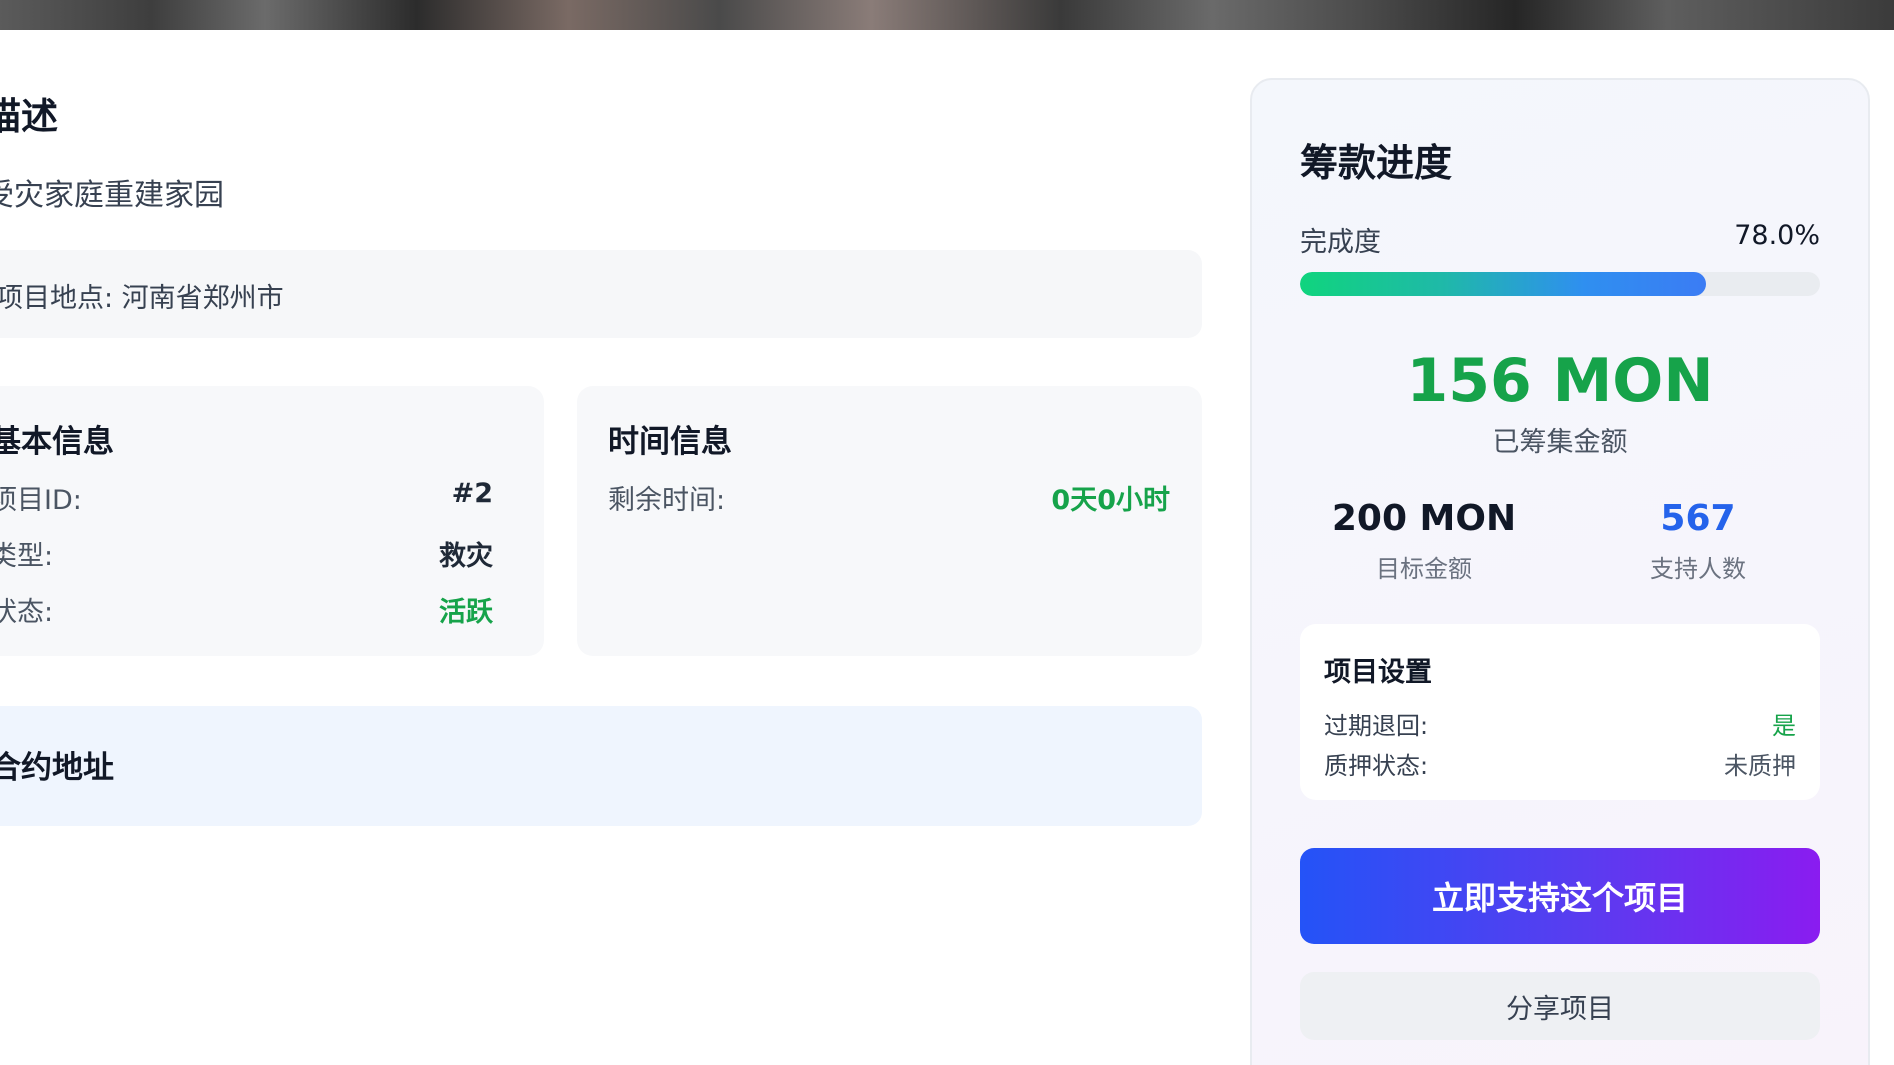  I want to click on goal-amount: 200 MON, so click(1424, 518).